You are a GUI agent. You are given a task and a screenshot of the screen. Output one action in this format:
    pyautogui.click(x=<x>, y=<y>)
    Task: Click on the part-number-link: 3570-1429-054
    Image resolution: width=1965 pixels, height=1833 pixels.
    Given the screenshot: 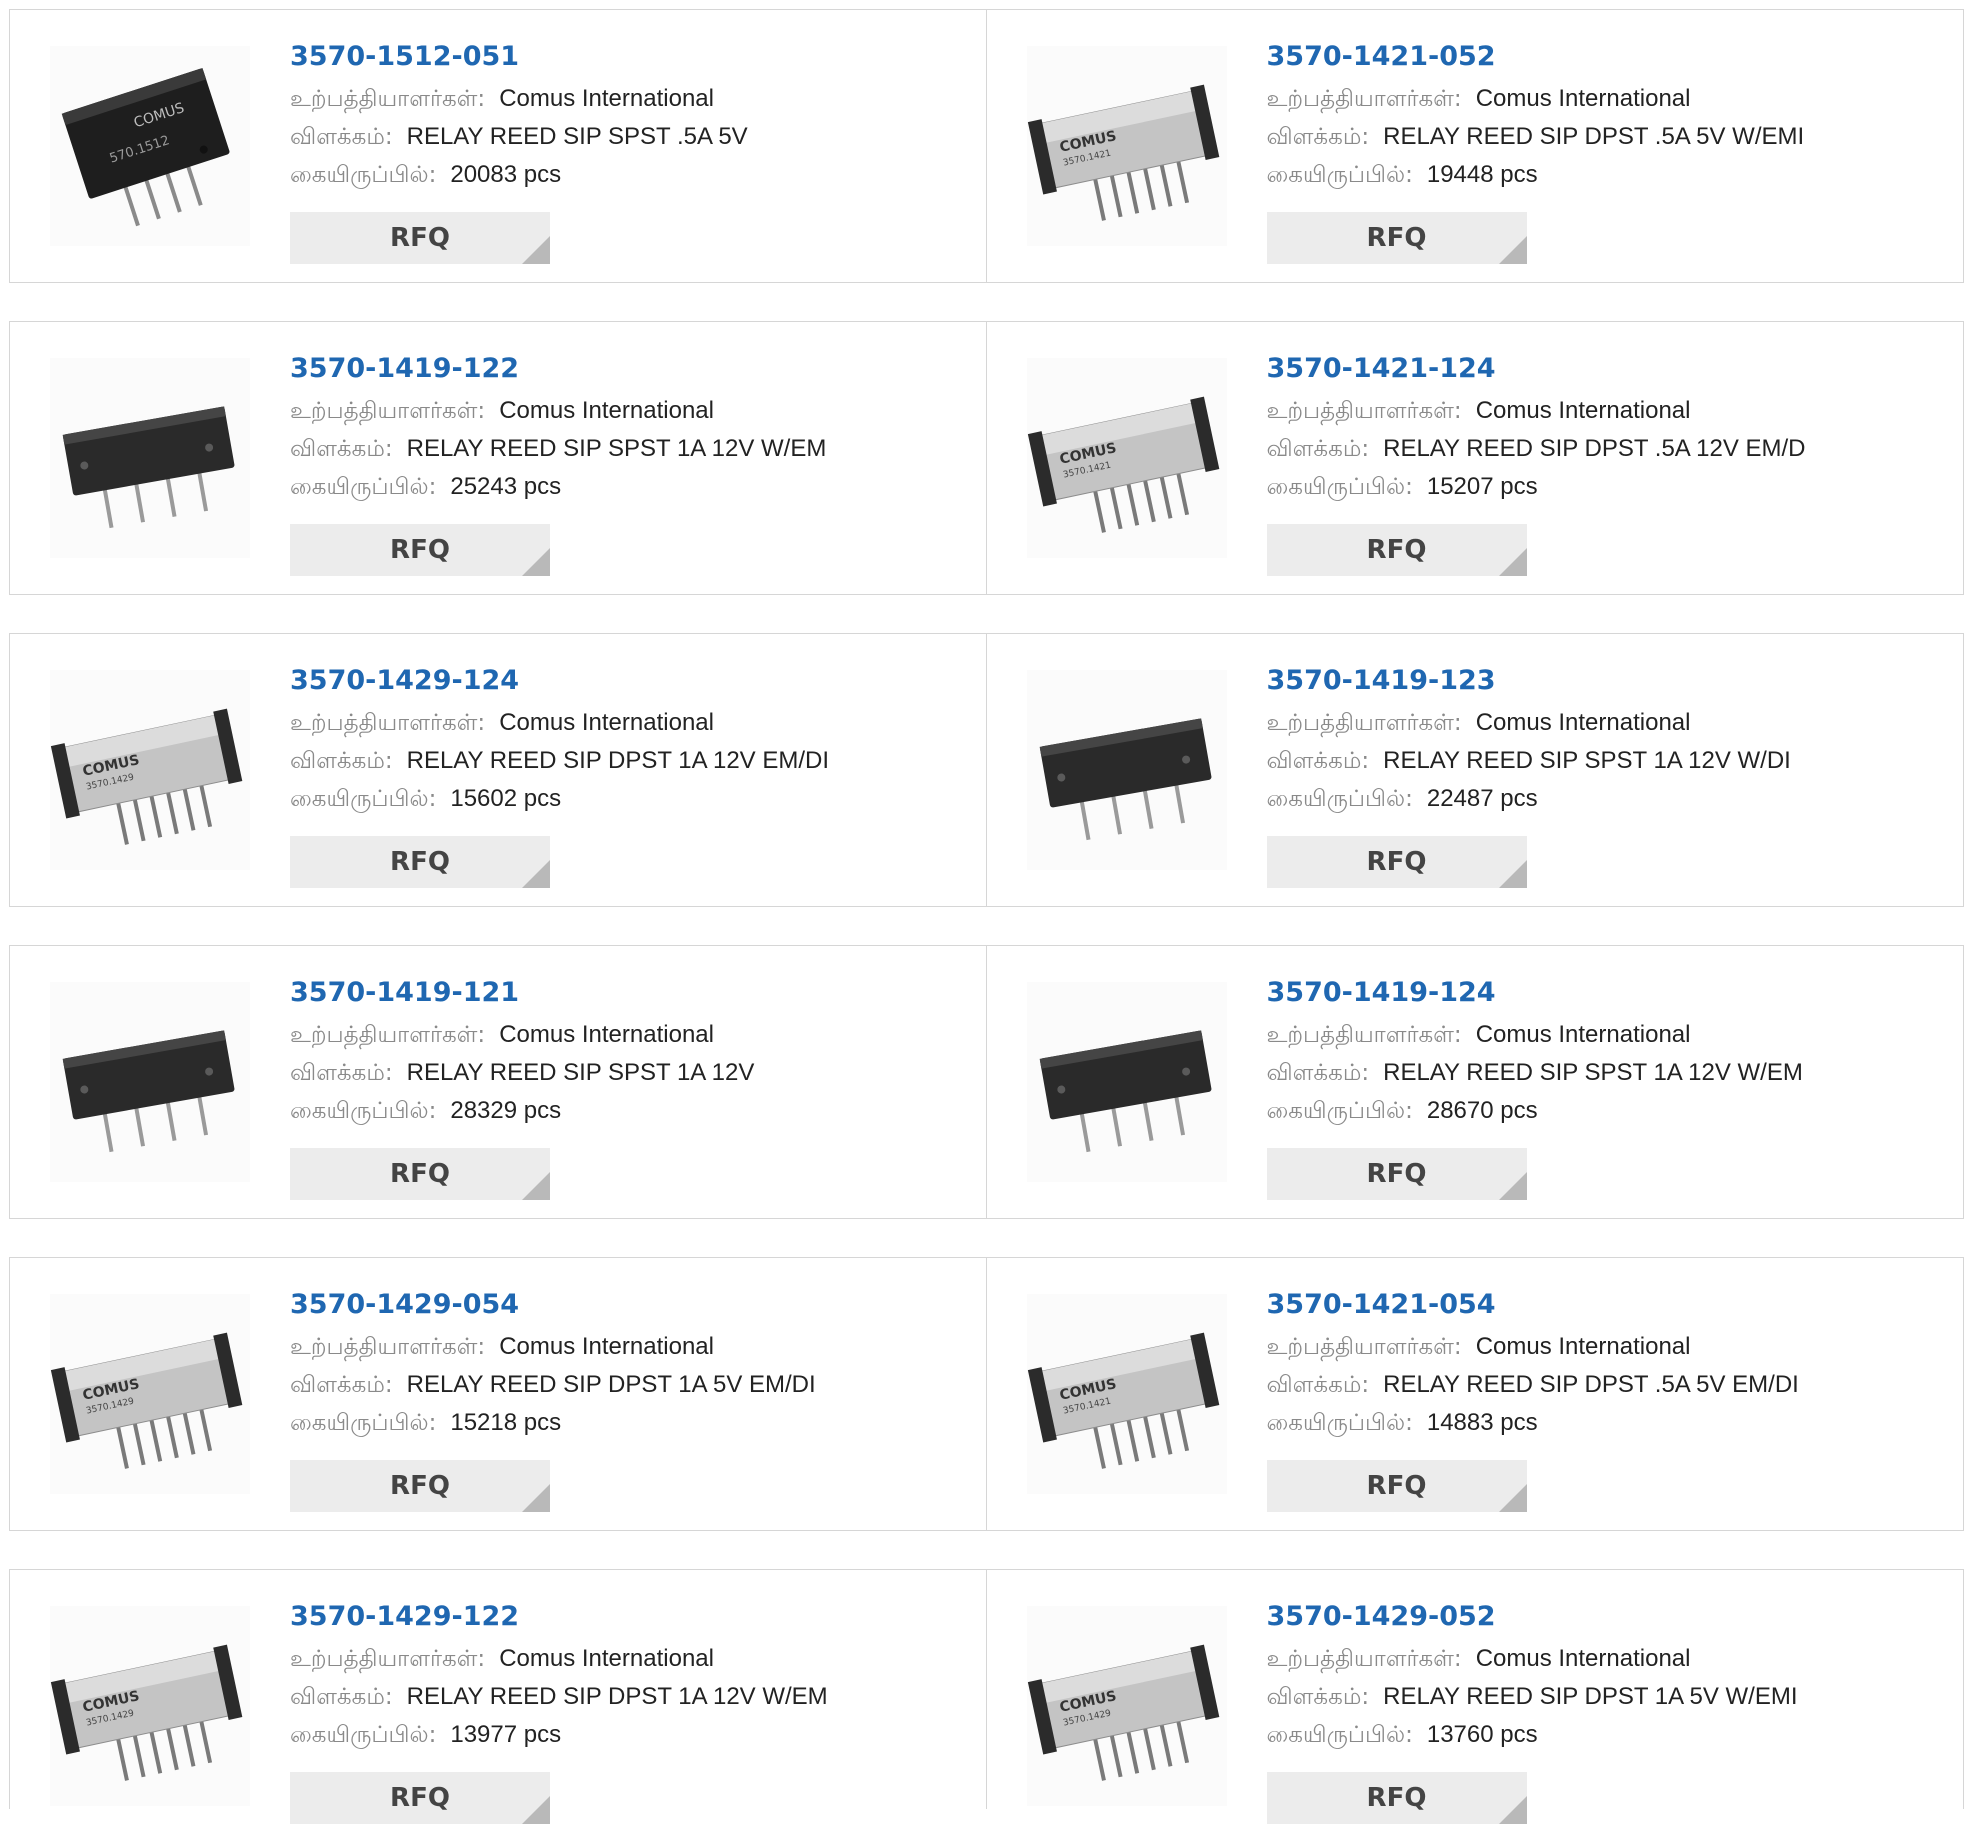 What is the action you would take?
    pyautogui.click(x=553, y=1305)
    